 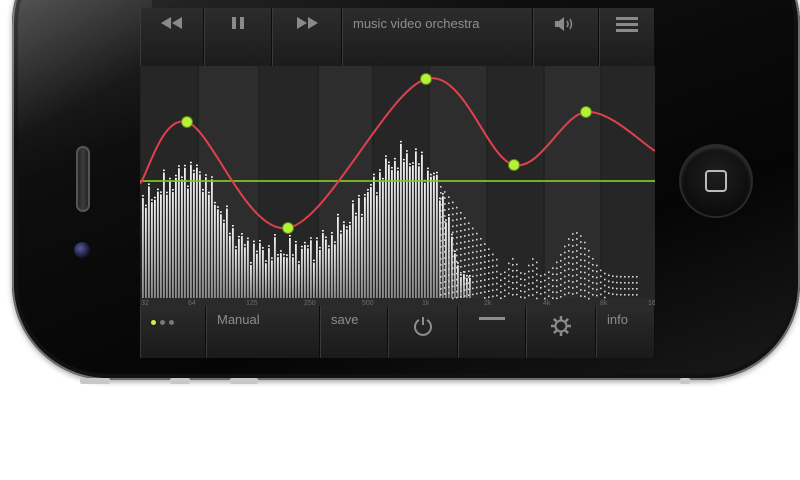 I want to click on fast-forward-button, so click(x=307, y=37).